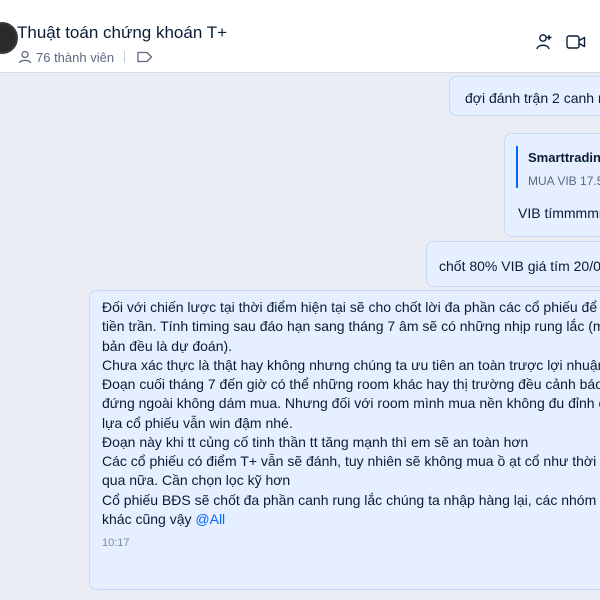 This screenshot has height=600, width=600. What do you see at coordinates (564, 157) in the screenshot?
I see `quoted-sender: Smarttrading` at bounding box center [564, 157].